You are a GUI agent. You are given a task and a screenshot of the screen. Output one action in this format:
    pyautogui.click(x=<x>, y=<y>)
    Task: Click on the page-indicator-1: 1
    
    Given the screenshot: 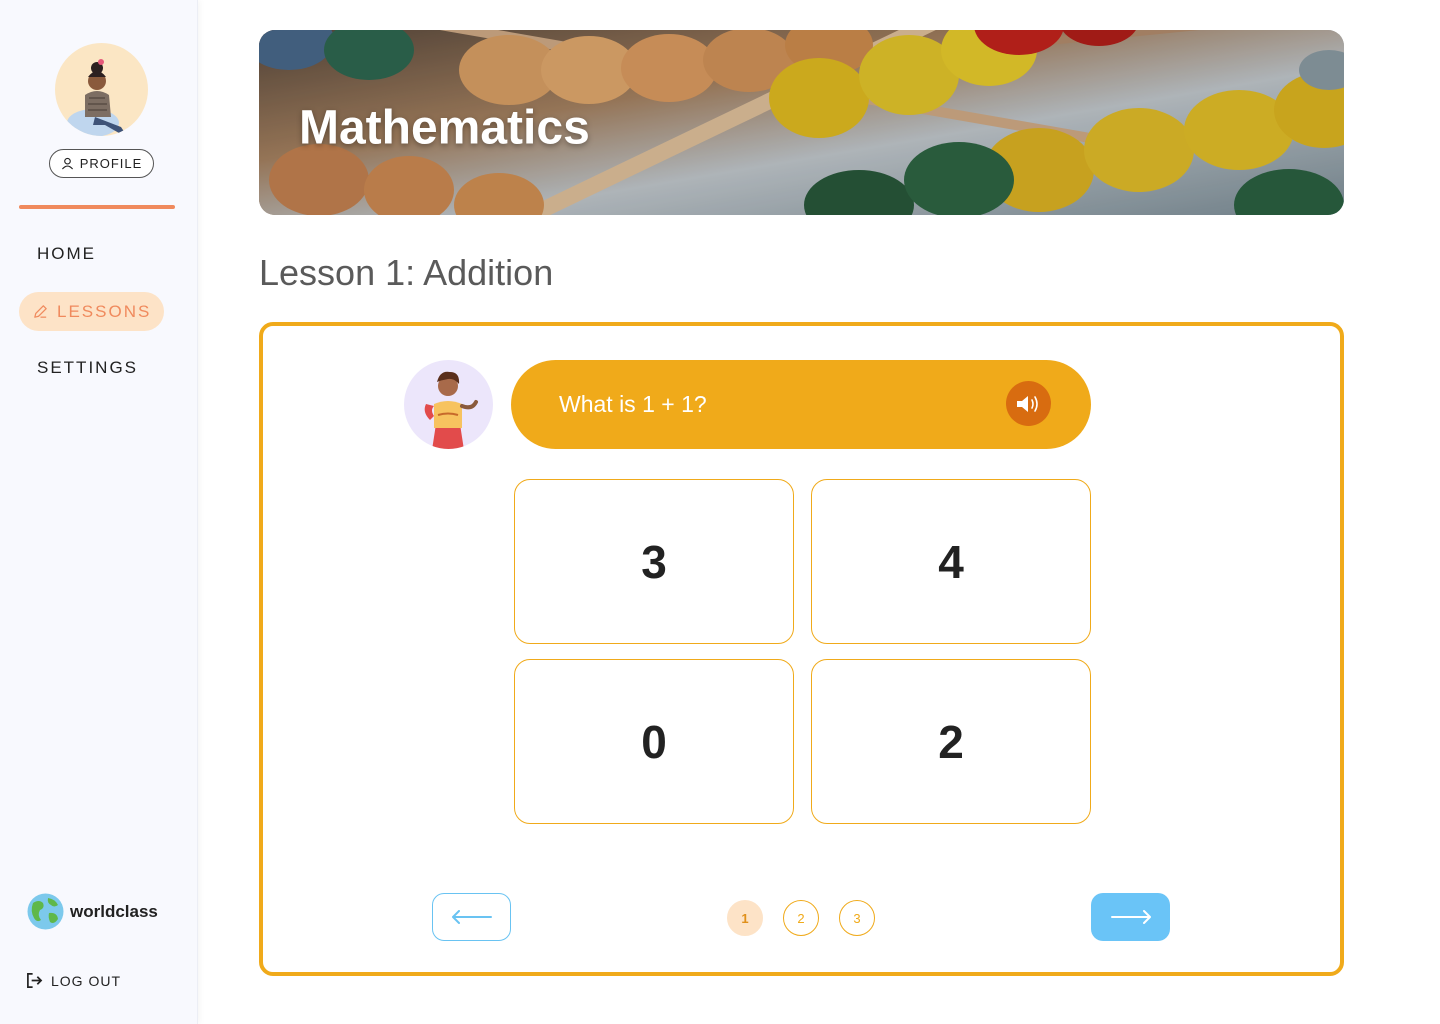 What is the action you would take?
    pyautogui.click(x=745, y=918)
    